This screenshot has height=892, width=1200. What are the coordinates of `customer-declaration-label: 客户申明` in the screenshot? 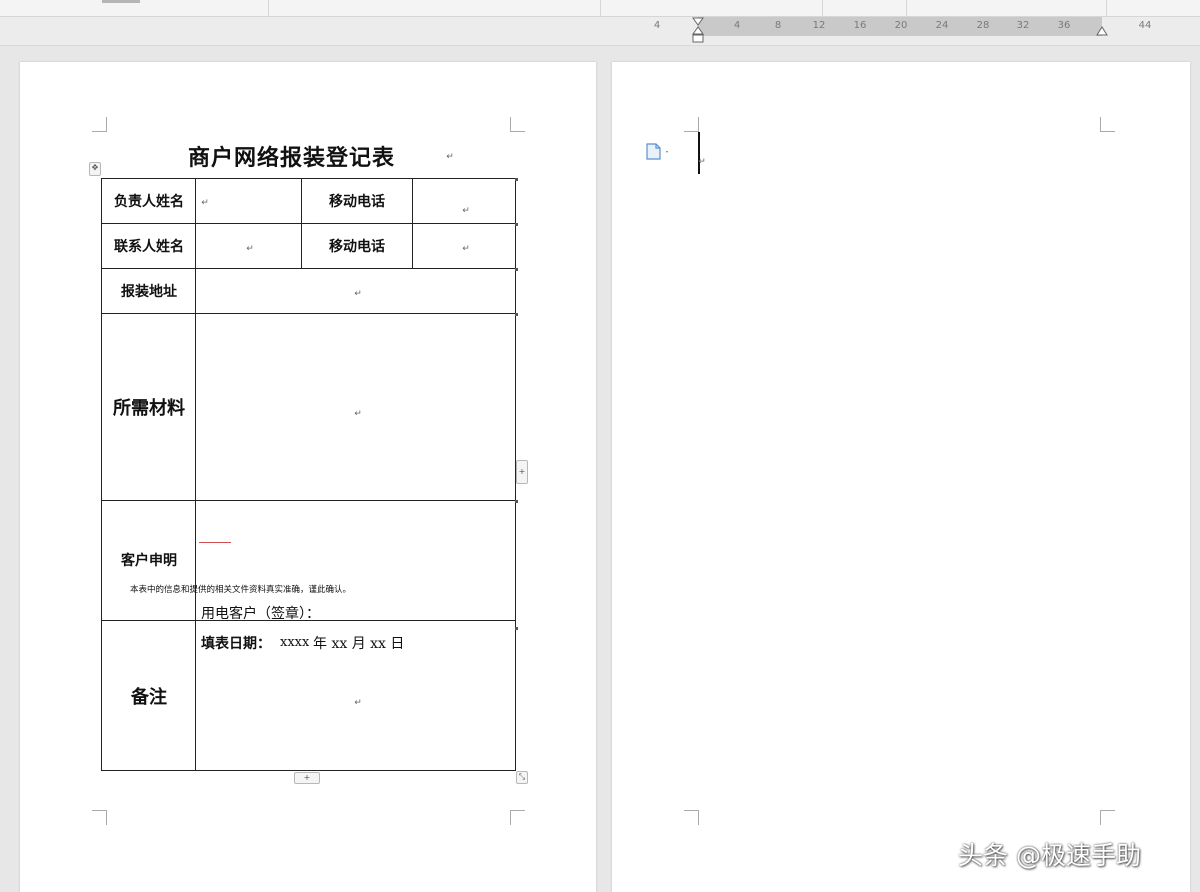 It's located at (149, 561).